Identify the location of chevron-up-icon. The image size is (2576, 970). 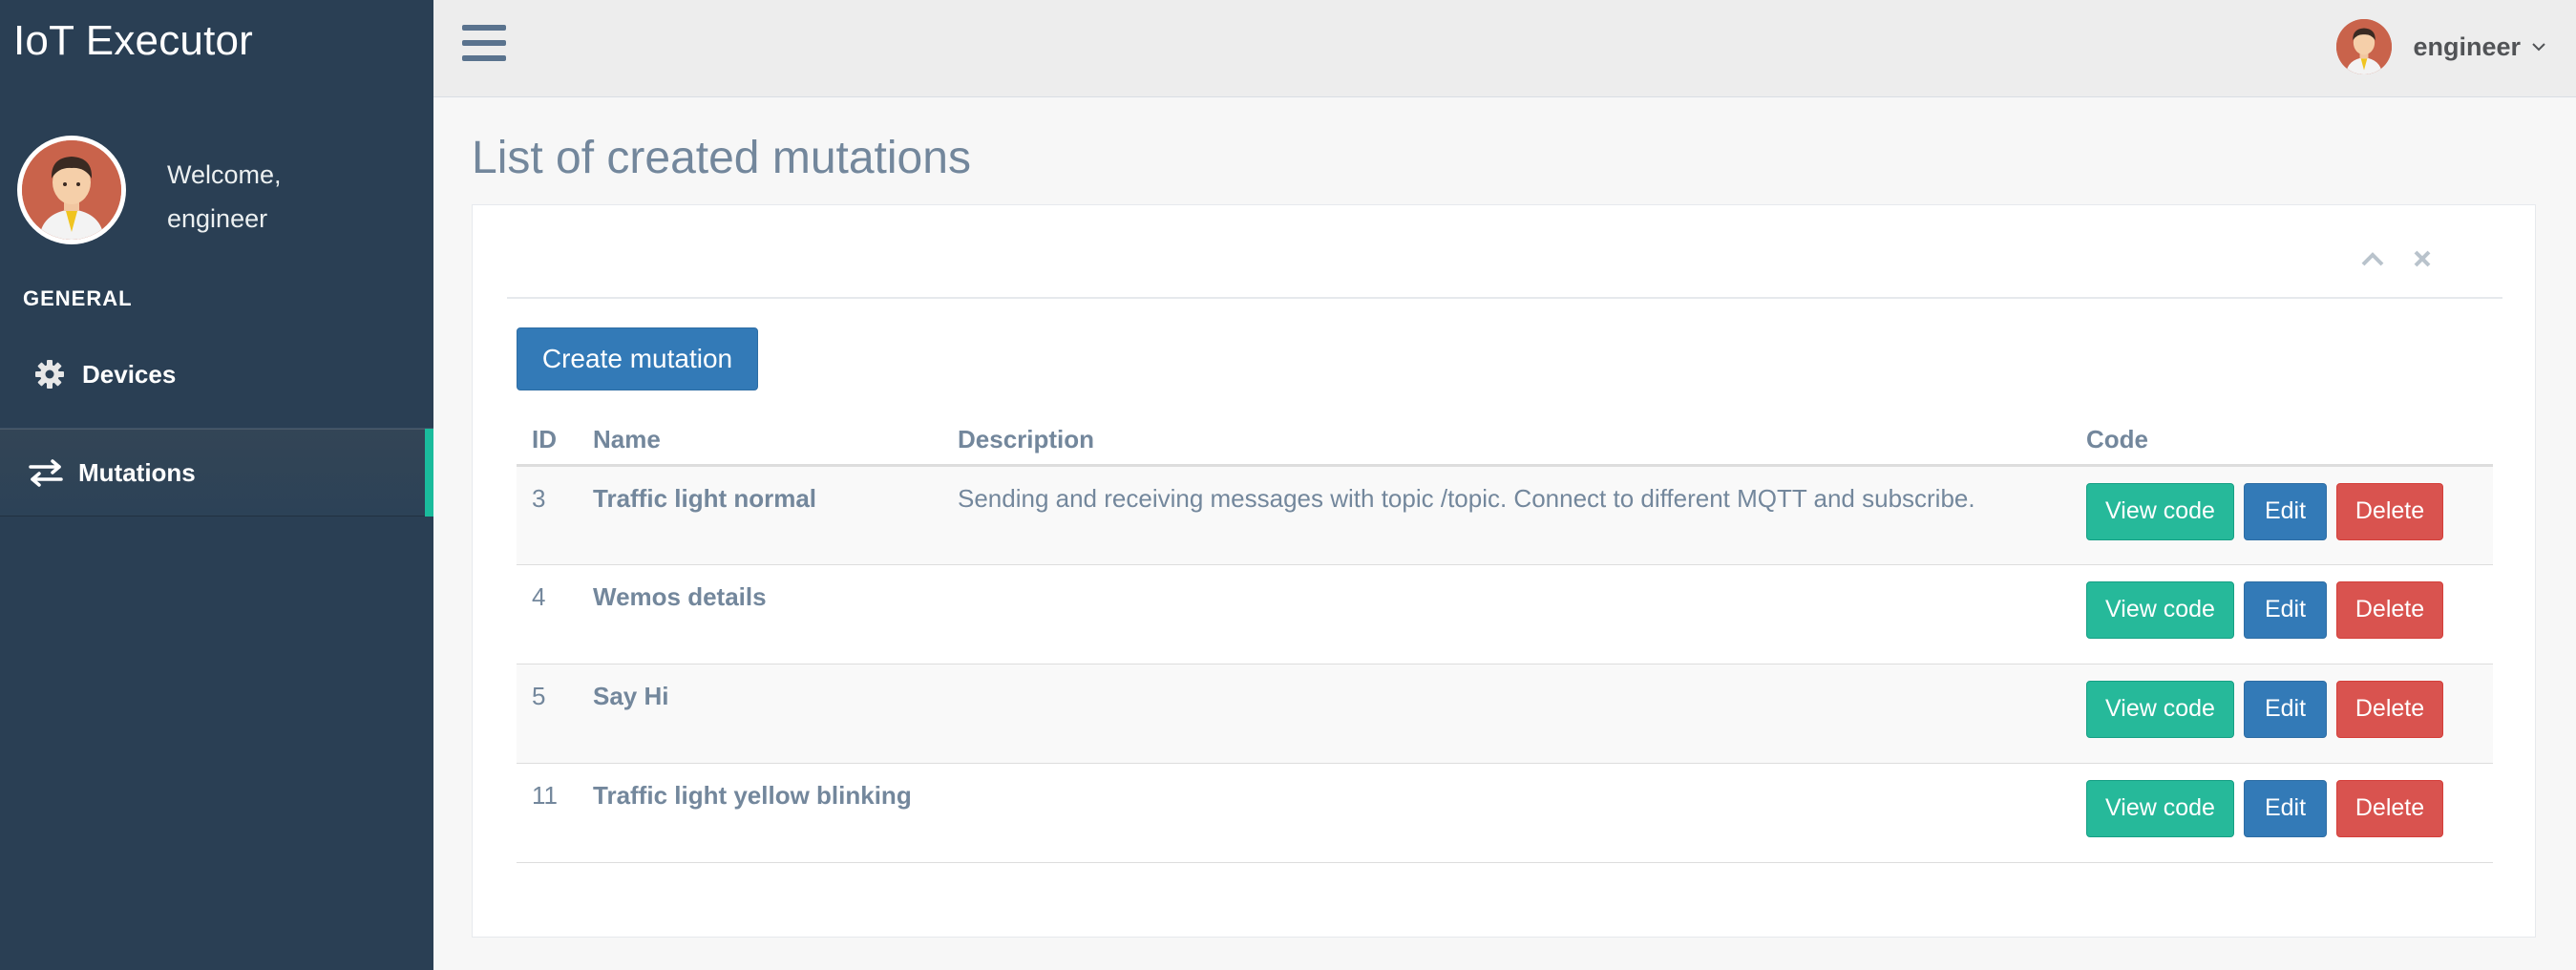
(2372, 258).